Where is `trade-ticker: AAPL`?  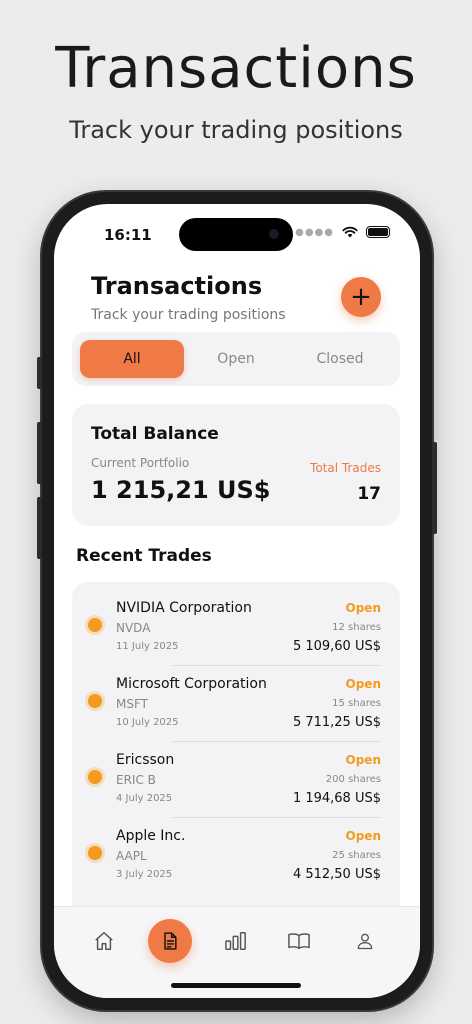 trade-ticker: AAPL is located at coordinates (131, 856).